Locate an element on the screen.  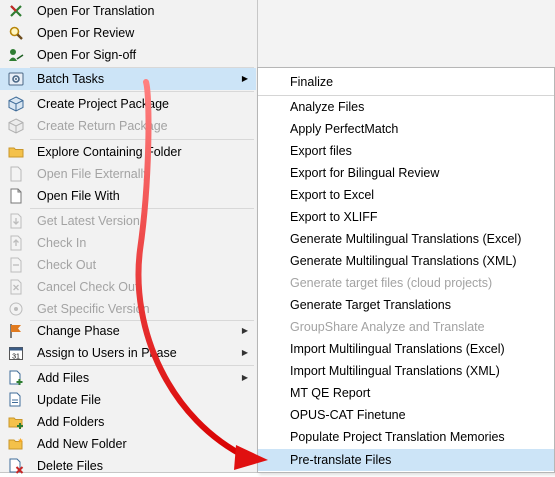
submenu-item-import-multilingual-excel: Import Multilingual Translations (Excel) is located at coordinates (406, 349).